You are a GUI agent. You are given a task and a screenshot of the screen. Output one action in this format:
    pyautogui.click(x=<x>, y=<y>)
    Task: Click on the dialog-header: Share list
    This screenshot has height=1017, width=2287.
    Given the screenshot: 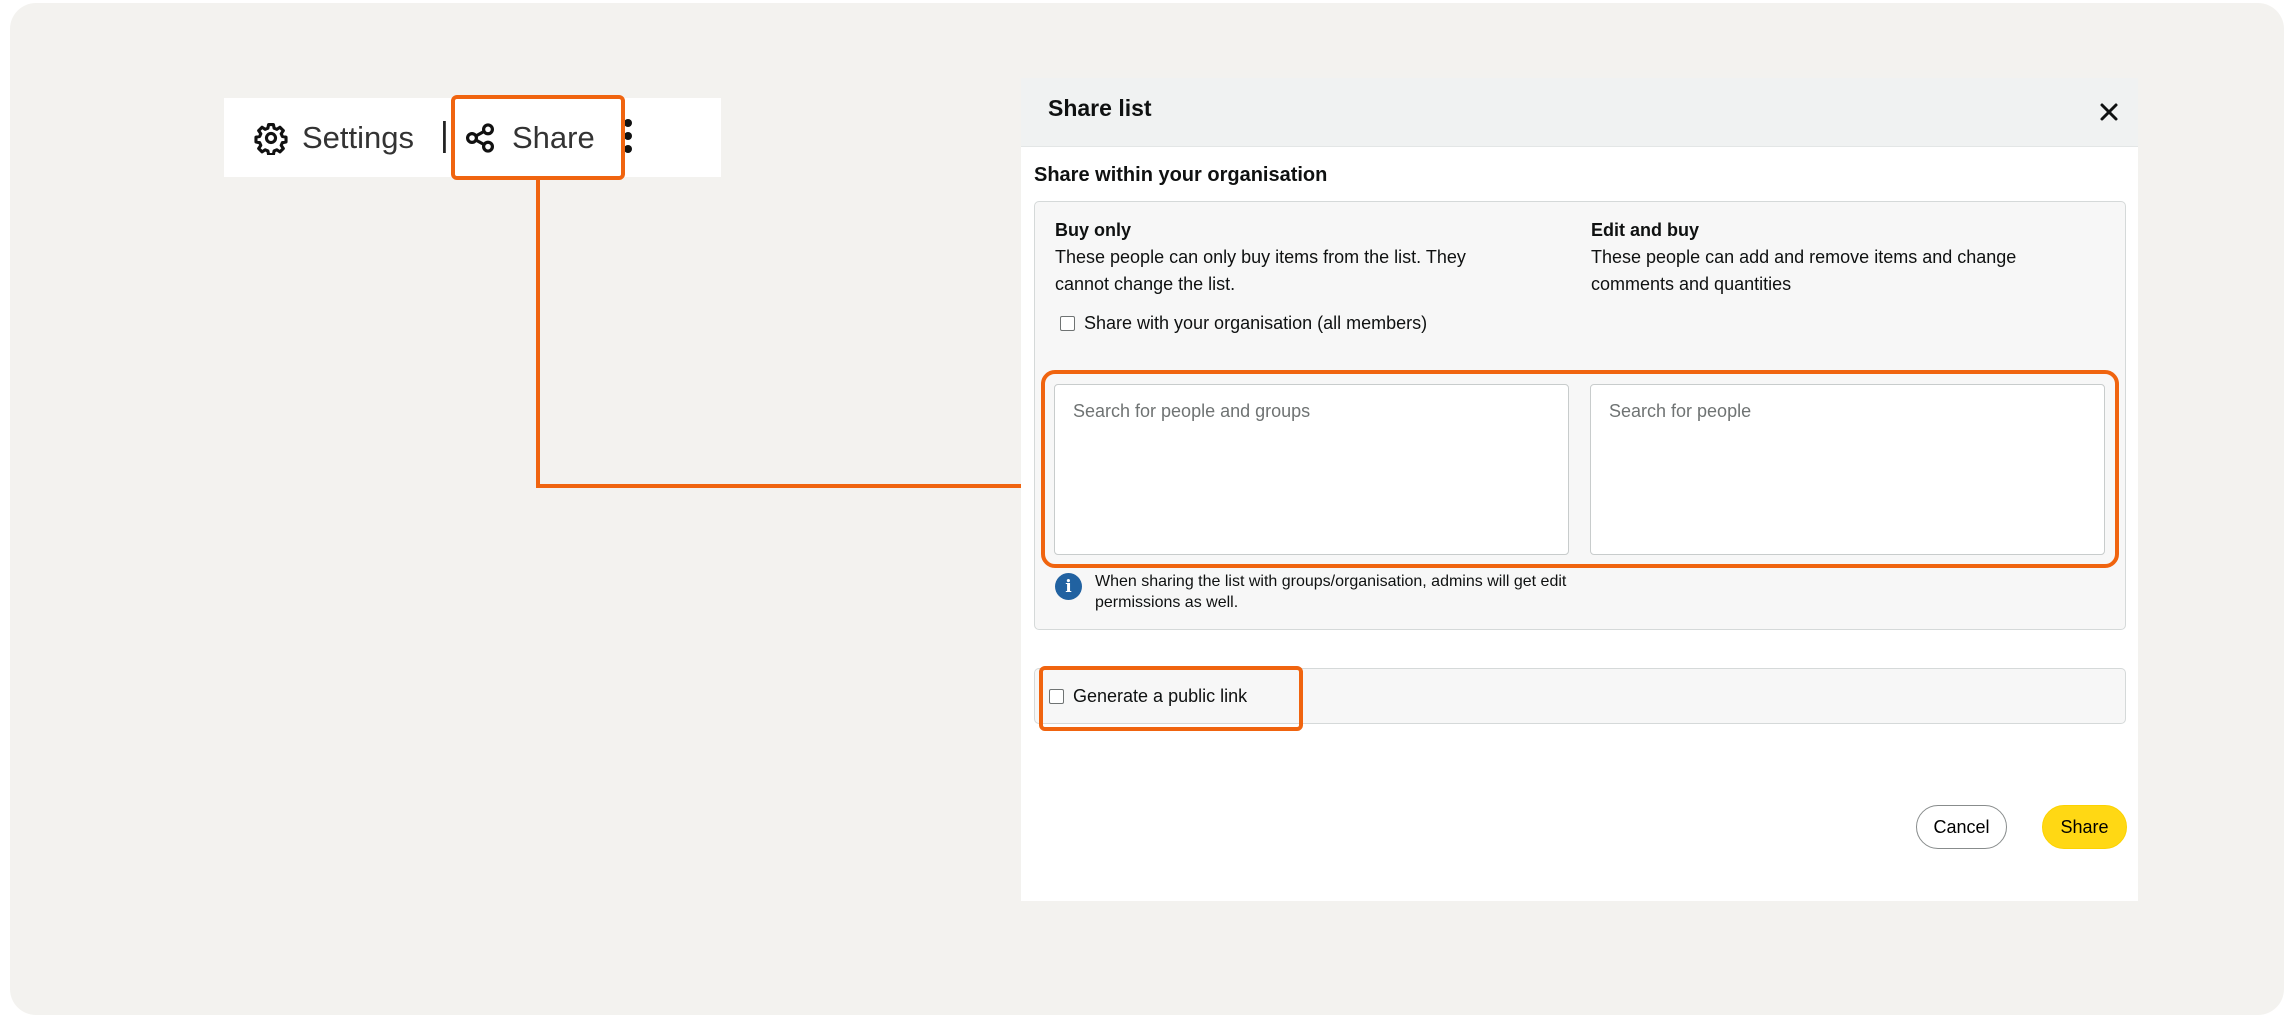 What is the action you would take?
    pyautogui.click(x=1579, y=112)
    